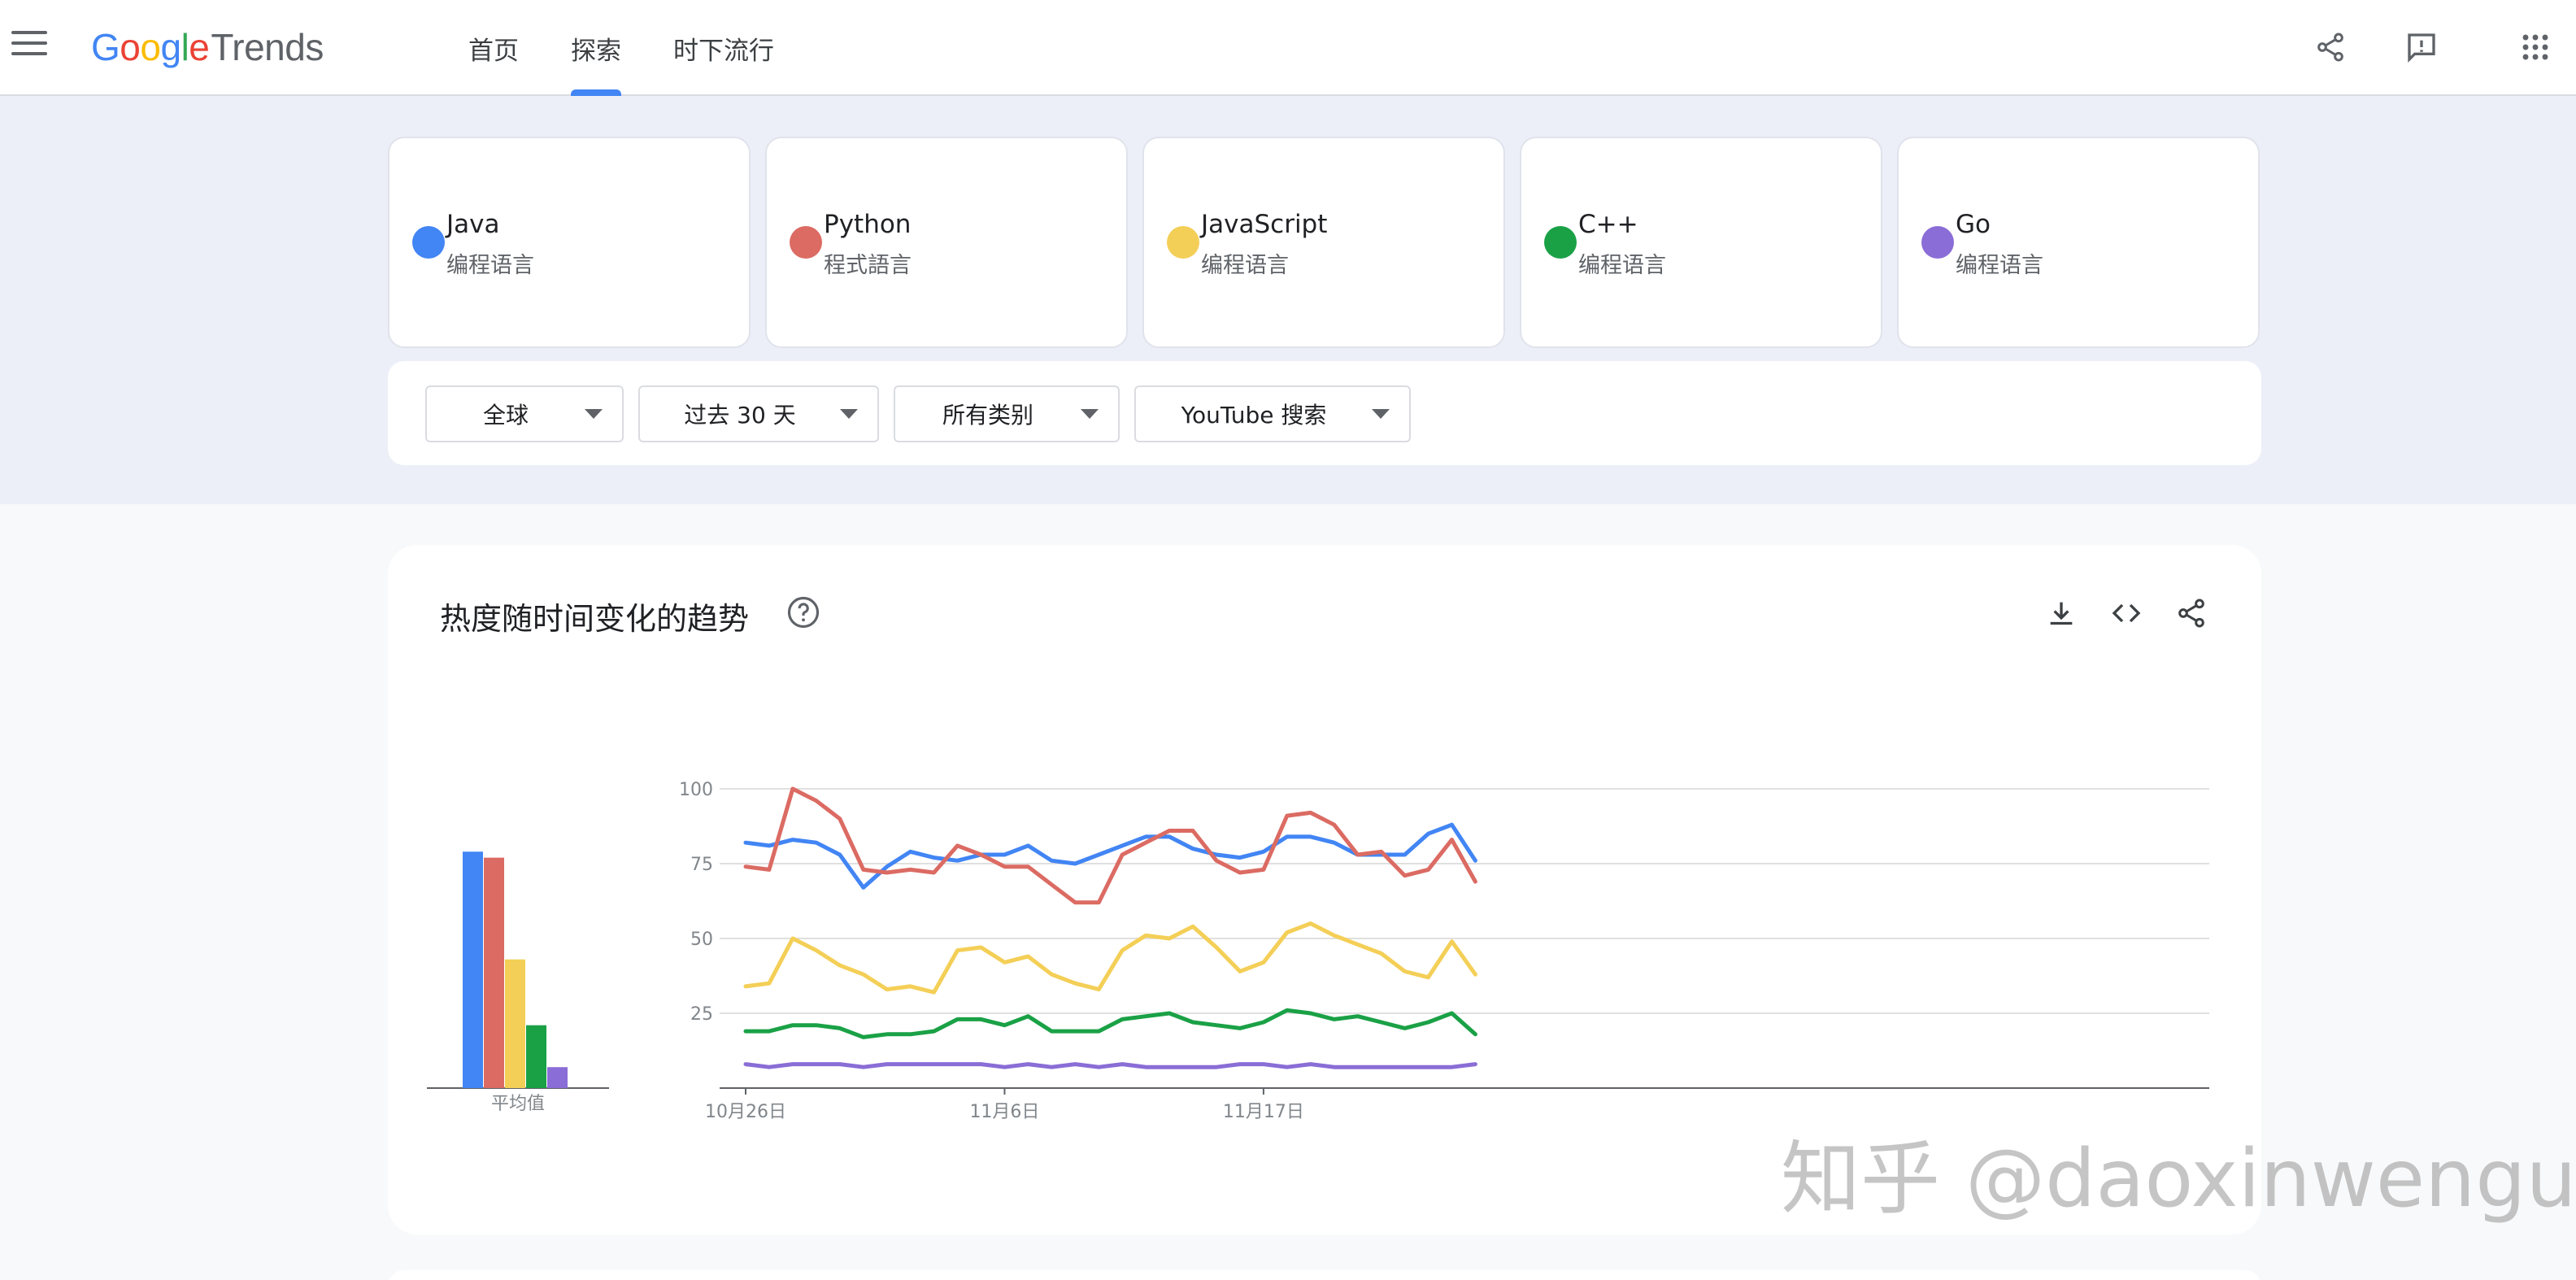  What do you see at coordinates (2179, 1179) in the screenshot?
I see `watermark-text: 知乎 @daoxinwengu` at bounding box center [2179, 1179].